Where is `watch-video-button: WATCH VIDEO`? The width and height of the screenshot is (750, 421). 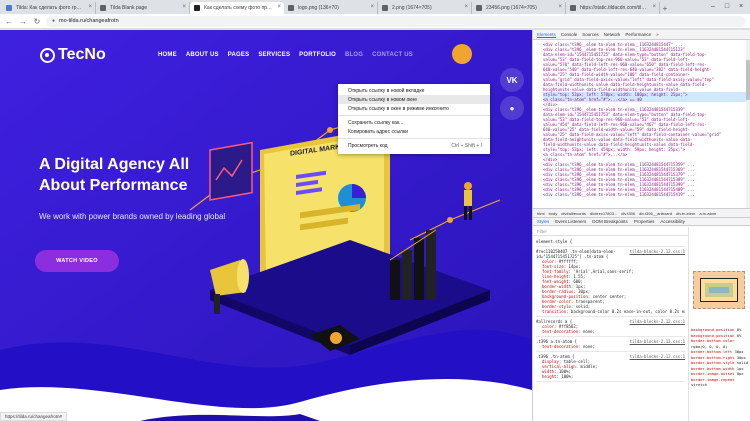 watch-video-button: WATCH VIDEO is located at coordinates (77, 261).